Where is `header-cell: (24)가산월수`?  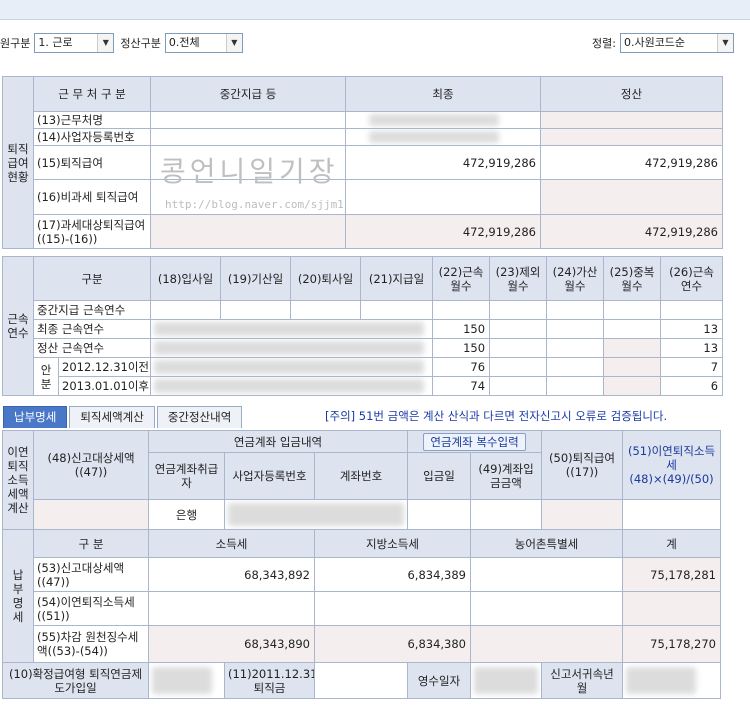
header-cell: (24)가산월수 is located at coordinates (575, 278).